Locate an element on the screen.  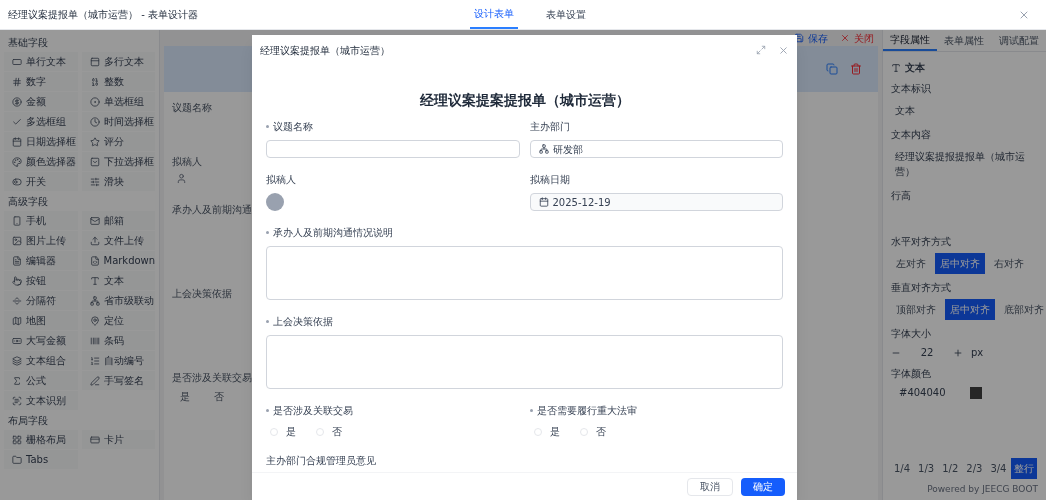
section-title: 高级字段 is located at coordinates (28, 202).